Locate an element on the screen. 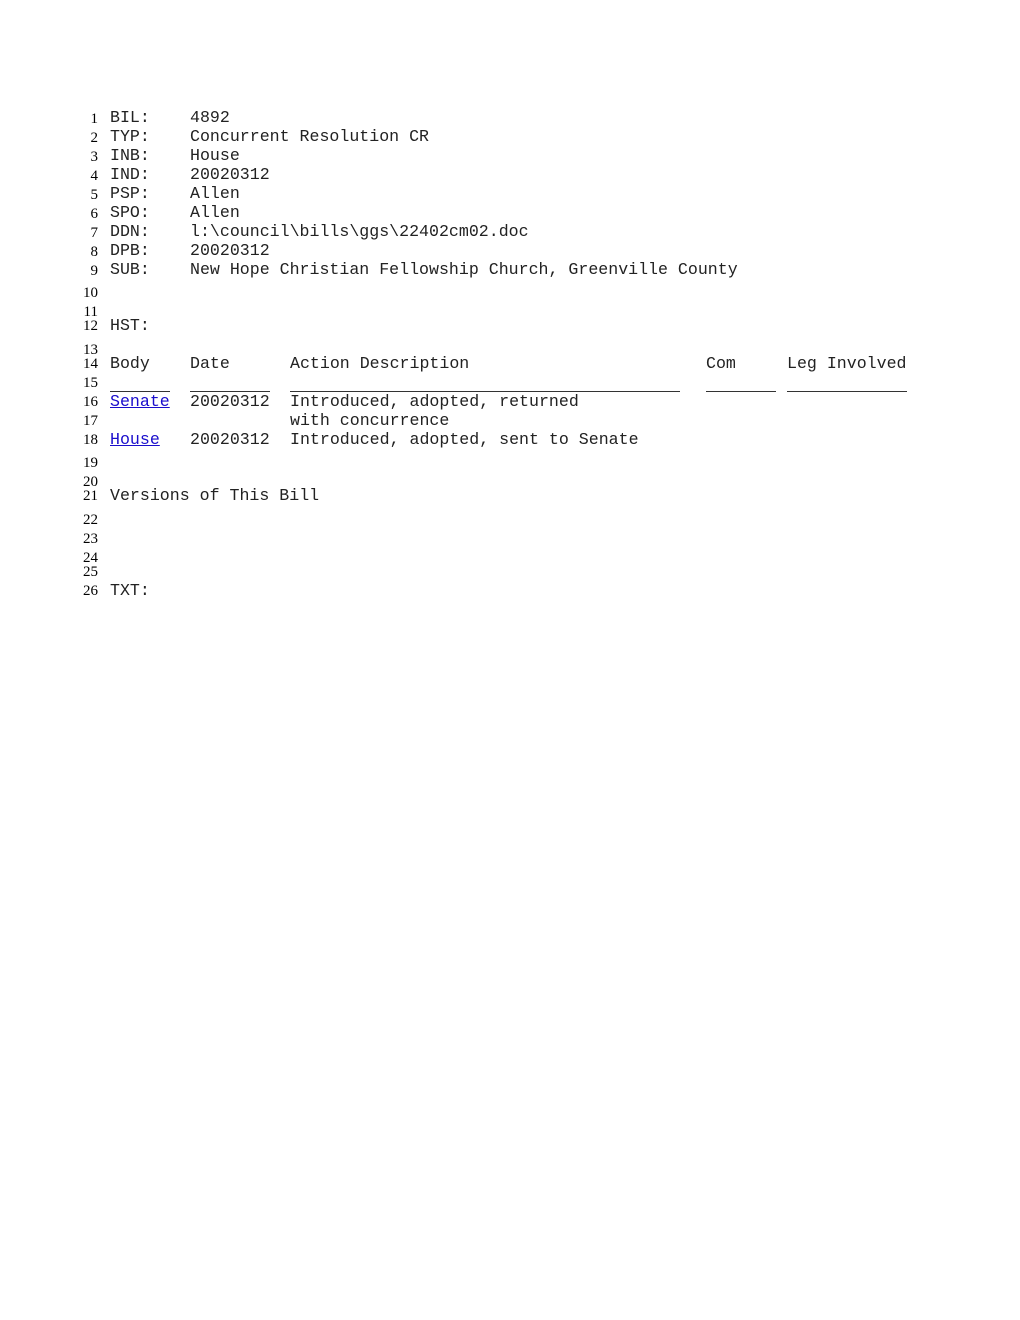  line-number: 5 is located at coordinates (94, 195).